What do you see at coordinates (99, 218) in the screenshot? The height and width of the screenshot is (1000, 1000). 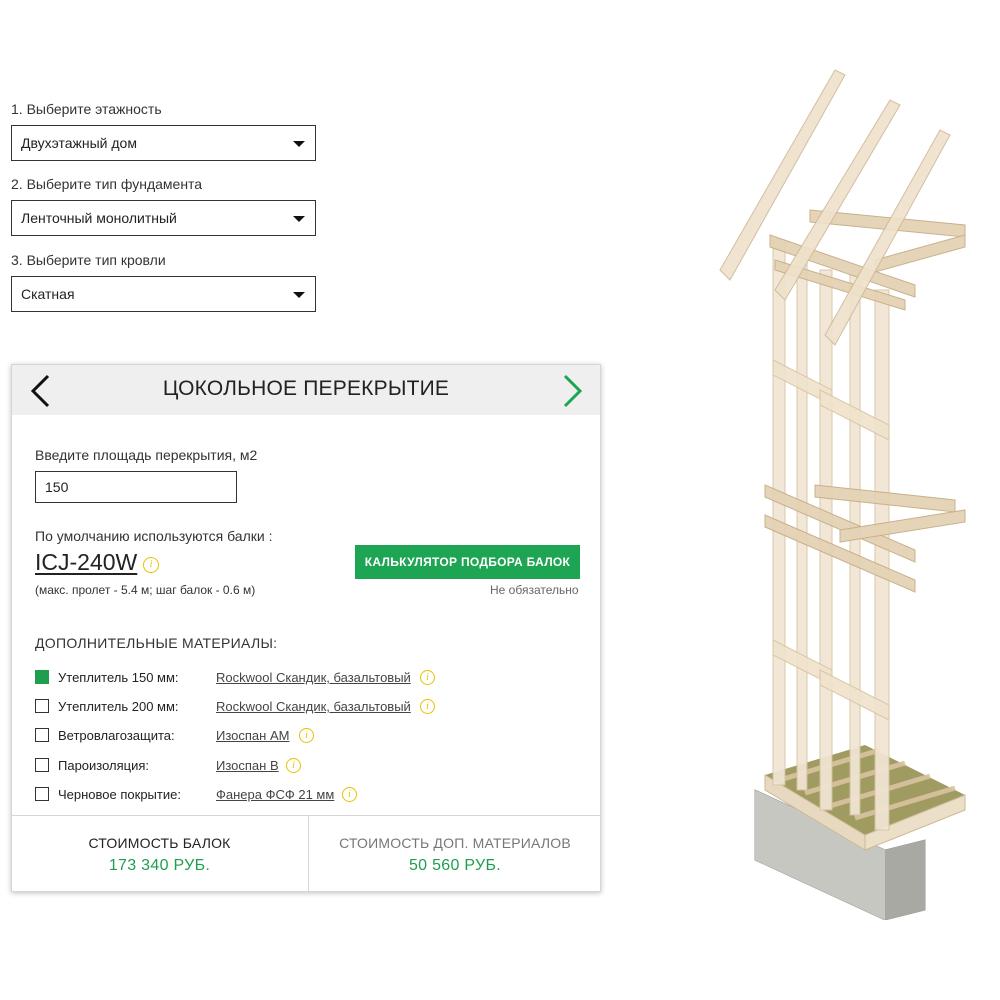 I see `foundation-select-value: Ленточный монолитный` at bounding box center [99, 218].